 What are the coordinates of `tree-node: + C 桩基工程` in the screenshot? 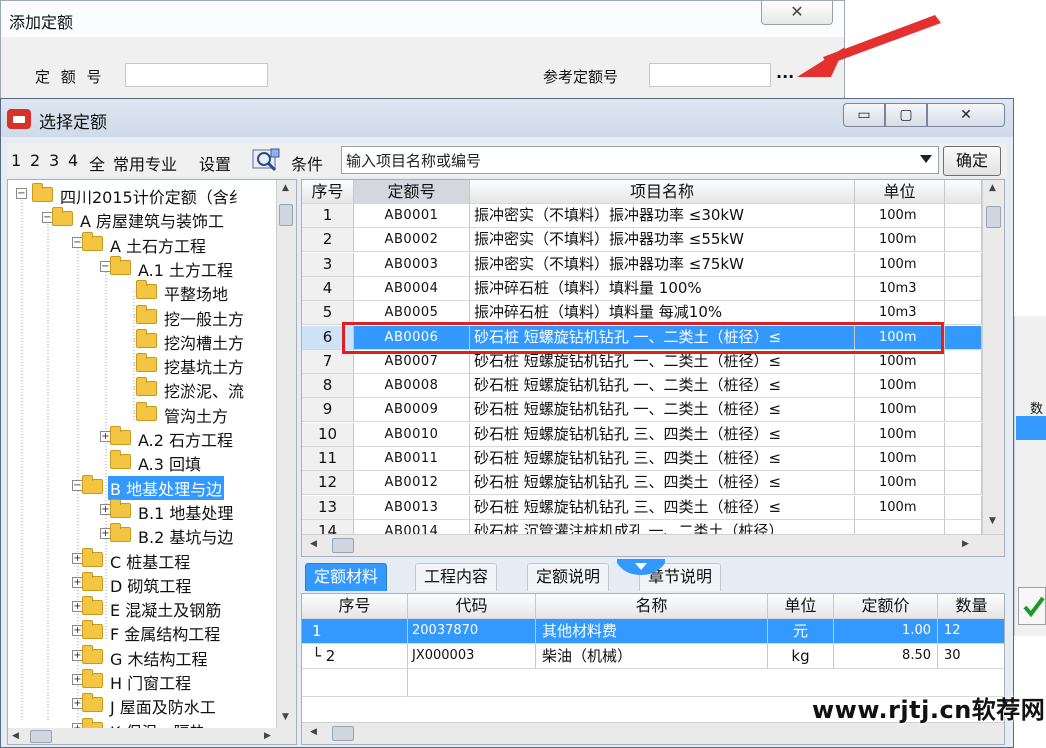 It's located at (142, 559).